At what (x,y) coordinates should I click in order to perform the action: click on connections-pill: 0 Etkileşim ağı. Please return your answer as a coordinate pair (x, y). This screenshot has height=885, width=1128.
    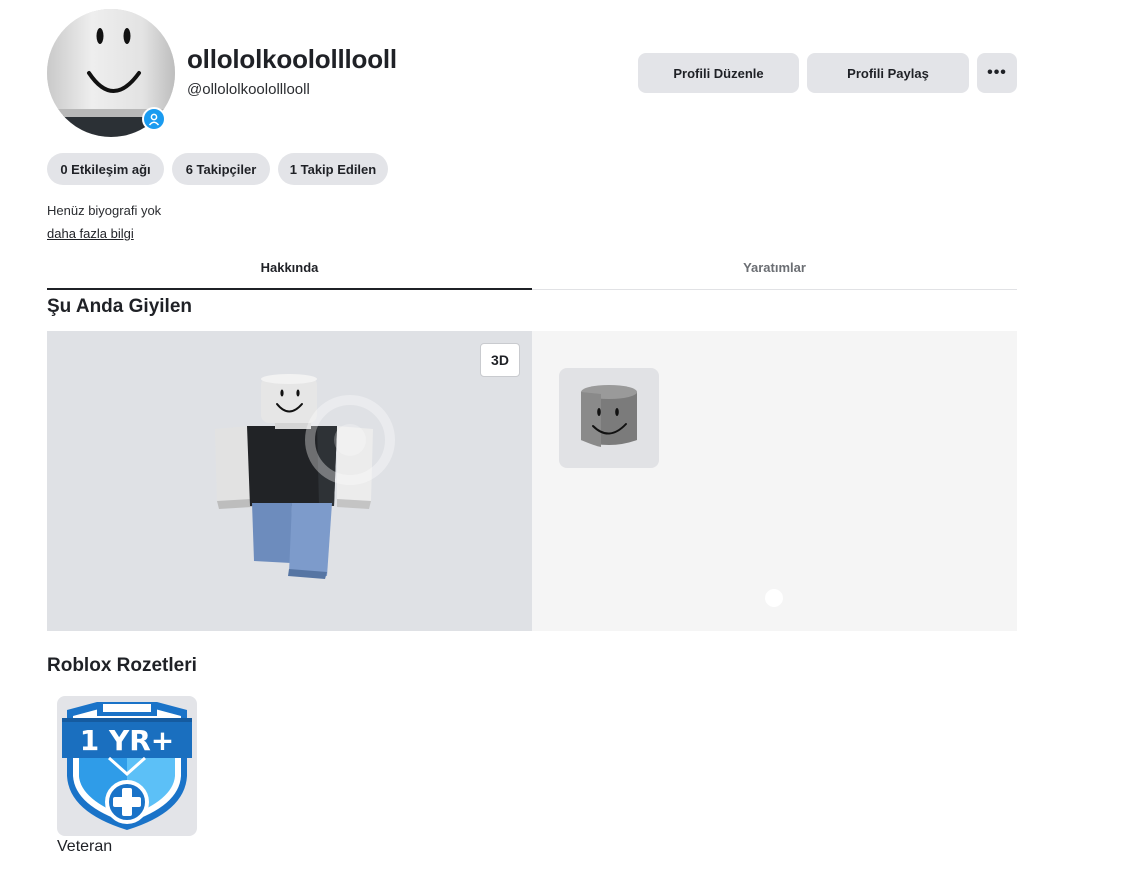
    Looking at the image, I should click on (105, 169).